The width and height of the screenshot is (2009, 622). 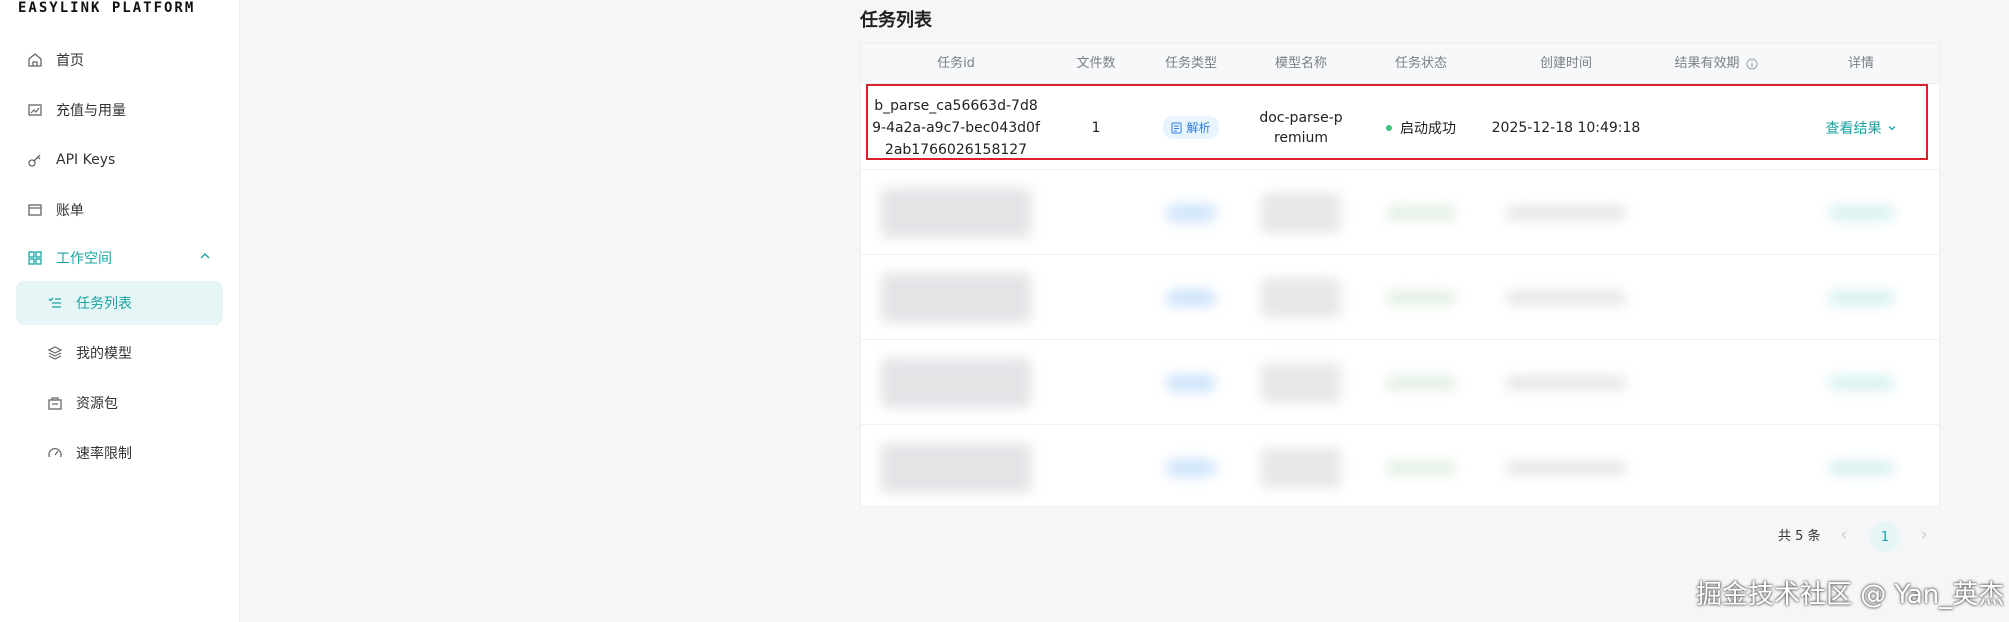 I want to click on sidebar-item-label: API Keys, so click(x=86, y=160).